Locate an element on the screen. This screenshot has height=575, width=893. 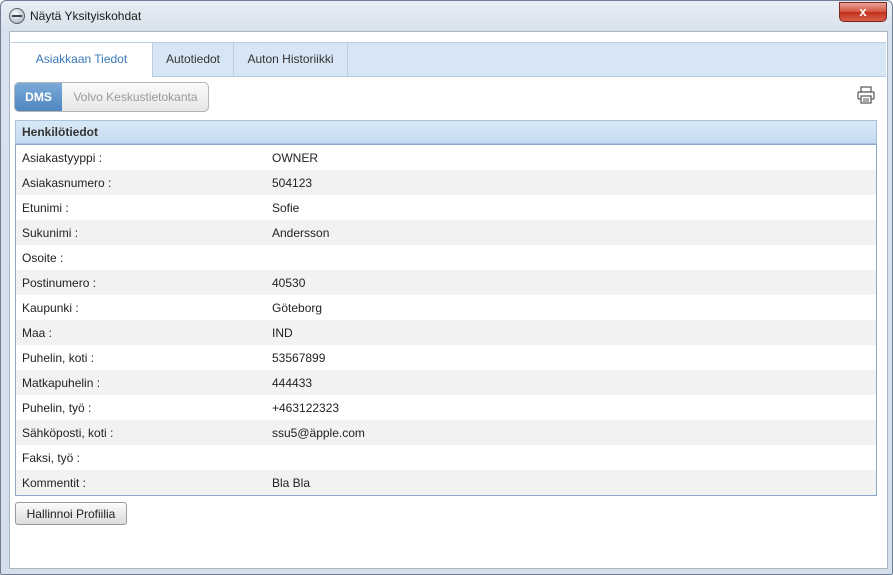
field-label: Faksi, työ : is located at coordinates (51, 458).